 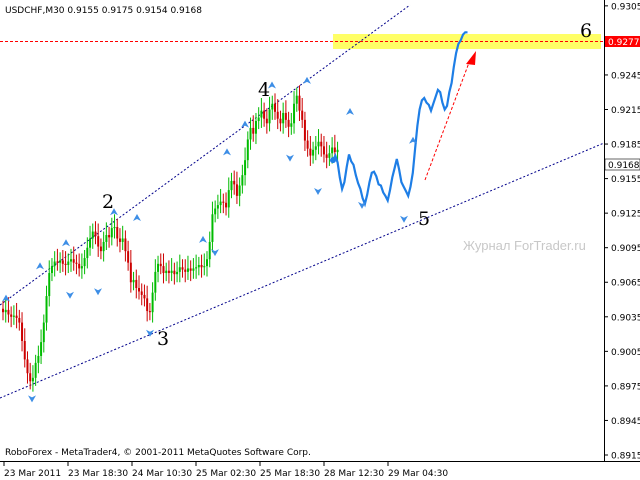 What do you see at coordinates (163, 339) in the screenshot?
I see `wave-label-3: 3` at bounding box center [163, 339].